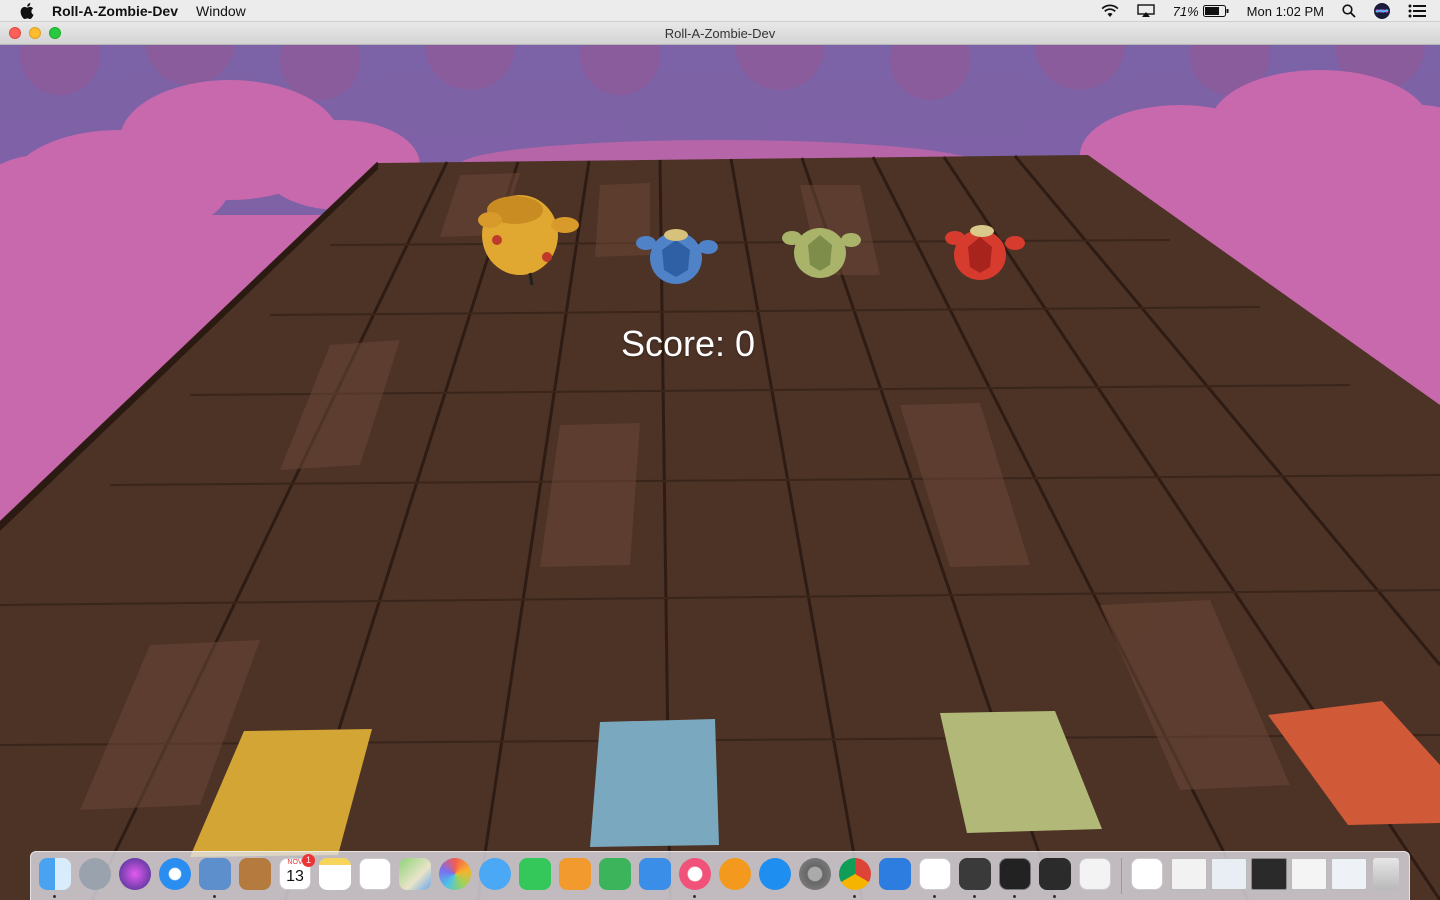 Image resolution: width=1440 pixels, height=900 pixels. Describe the element at coordinates (935, 874) in the screenshot. I see `sublime-merge-icon` at that location.